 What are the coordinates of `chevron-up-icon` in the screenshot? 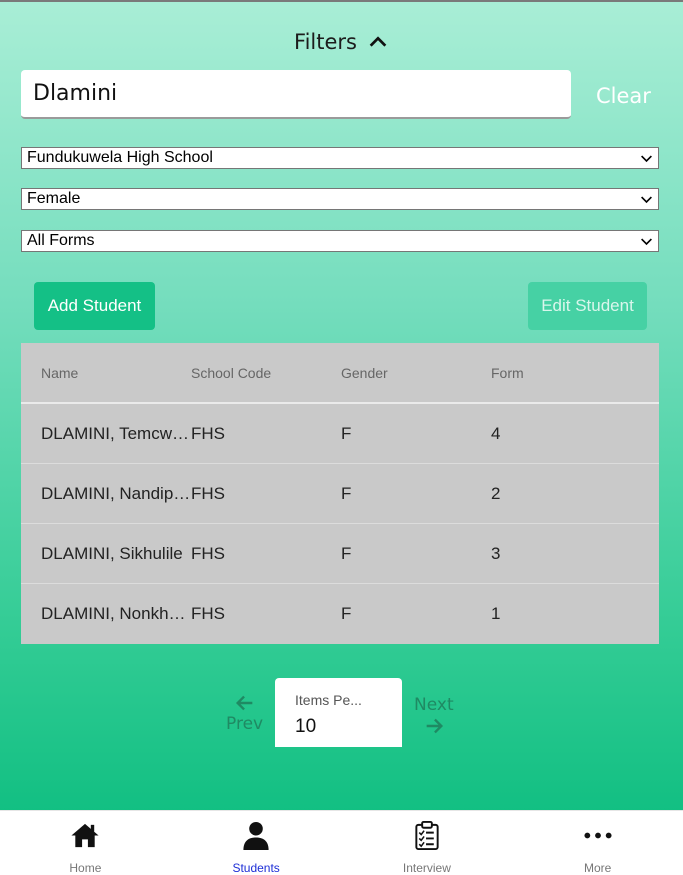 It's located at (378, 41).